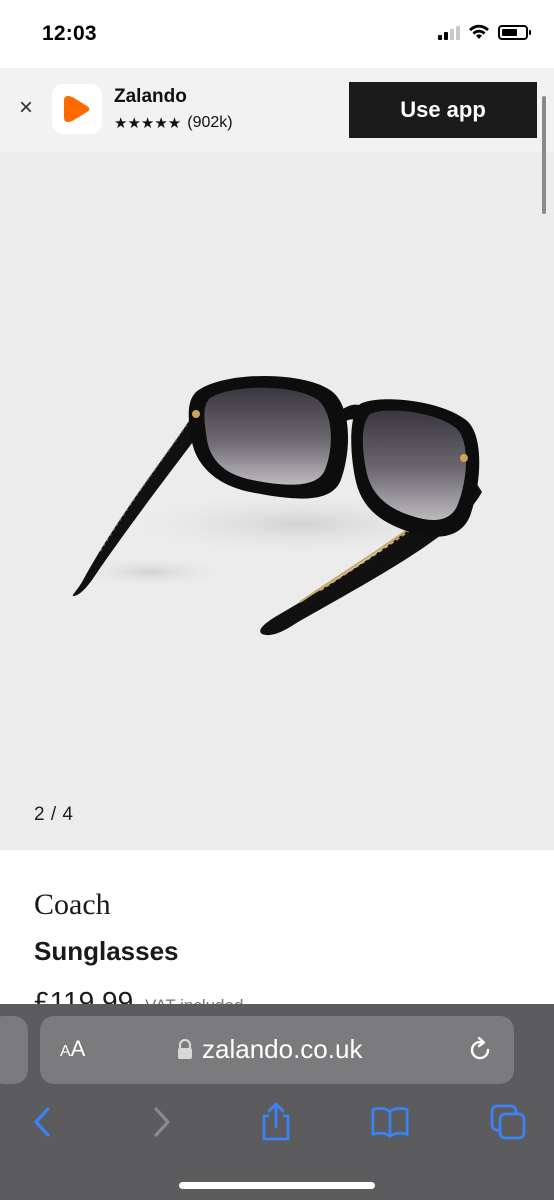 Image resolution: width=554 pixels, height=1200 pixels. What do you see at coordinates (69, 33) in the screenshot?
I see `status-time: 12:03` at bounding box center [69, 33].